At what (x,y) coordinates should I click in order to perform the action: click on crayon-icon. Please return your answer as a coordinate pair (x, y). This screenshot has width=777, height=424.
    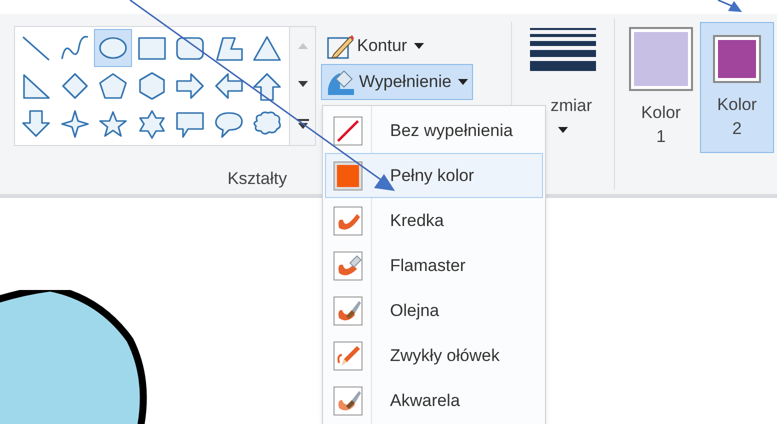
    Looking at the image, I should click on (348, 221).